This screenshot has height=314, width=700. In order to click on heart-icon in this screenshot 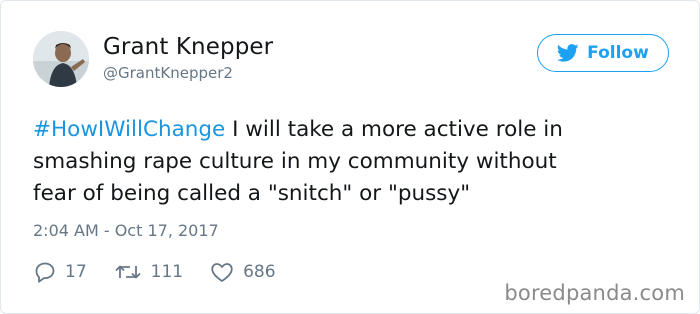, I will do `click(222, 272)`.